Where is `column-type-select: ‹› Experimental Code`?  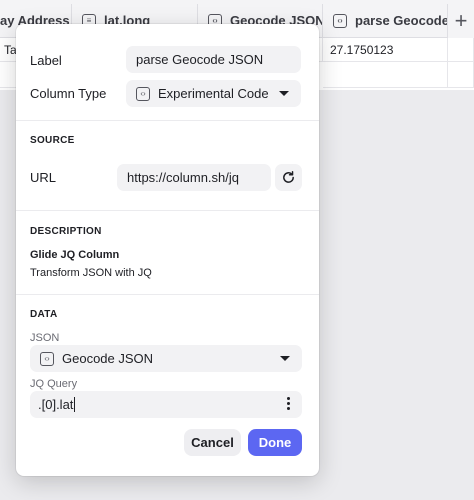
column-type-select: ‹› Experimental Code is located at coordinates (213, 93).